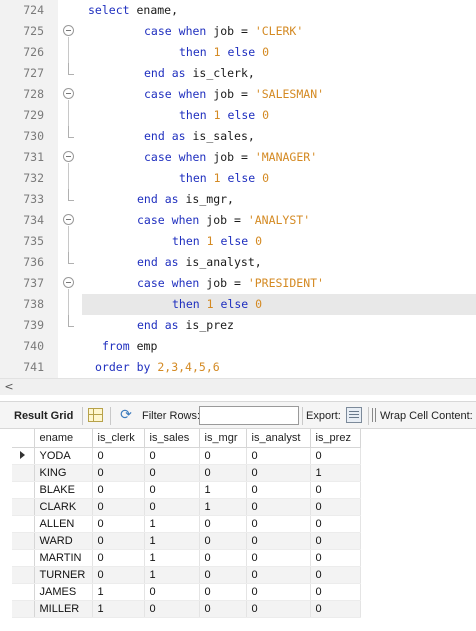 The image size is (476, 631). What do you see at coordinates (63, 592) in the screenshot?
I see `cell-ename: JAMES` at bounding box center [63, 592].